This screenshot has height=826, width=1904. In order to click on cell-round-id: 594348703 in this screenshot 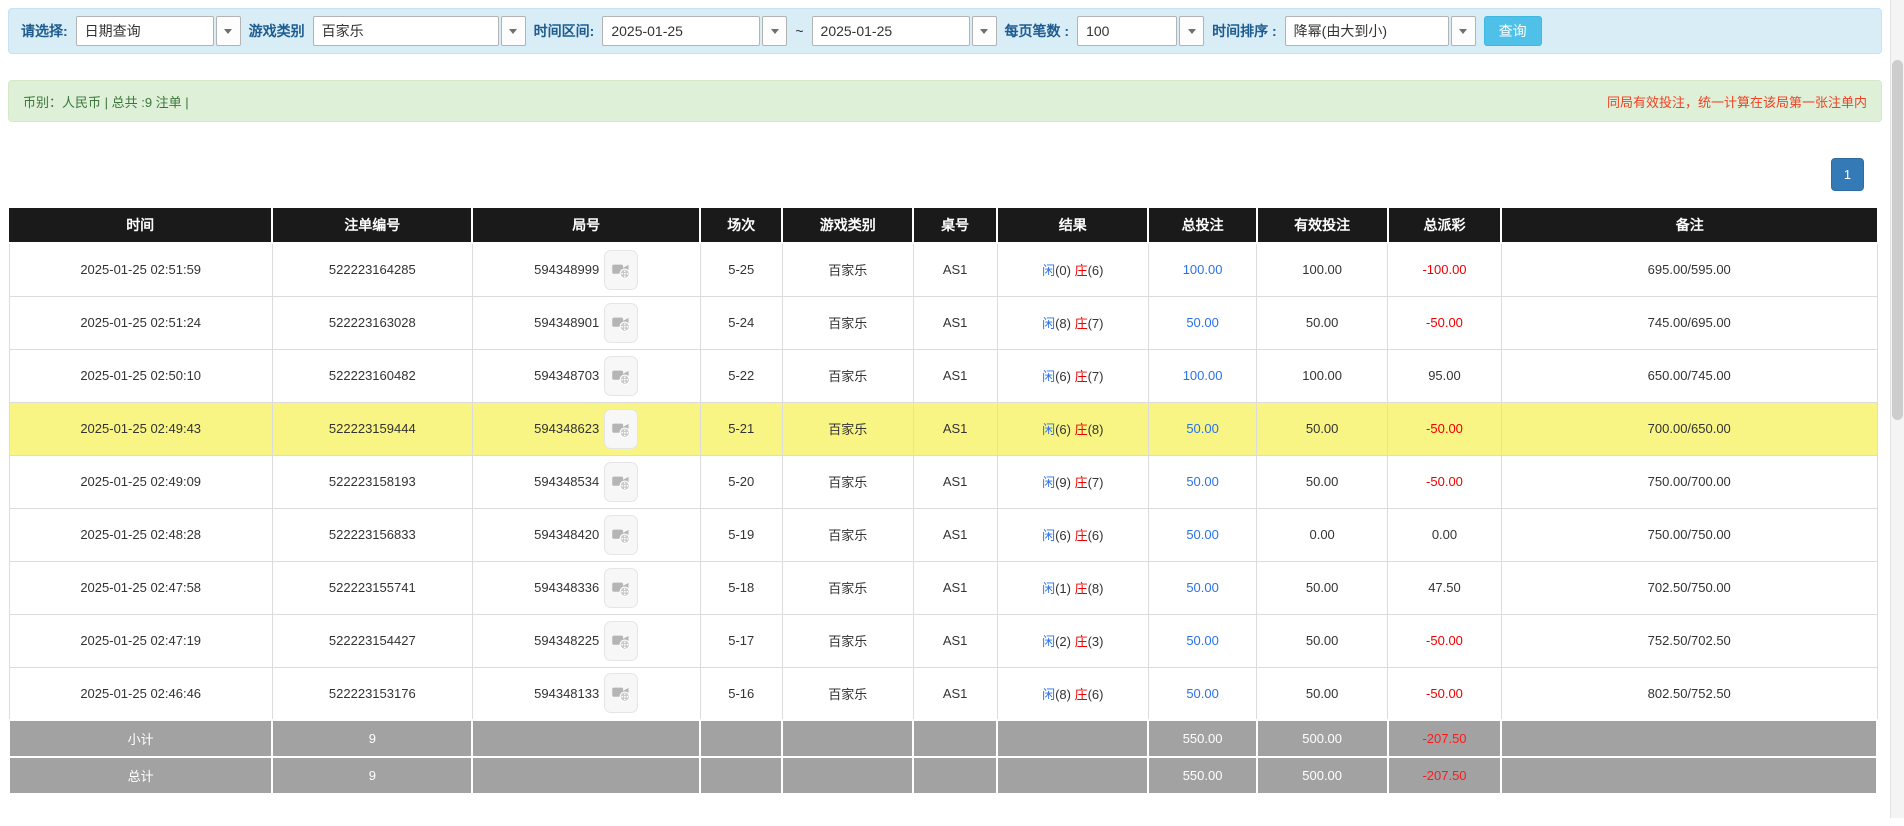, I will do `click(586, 375)`.